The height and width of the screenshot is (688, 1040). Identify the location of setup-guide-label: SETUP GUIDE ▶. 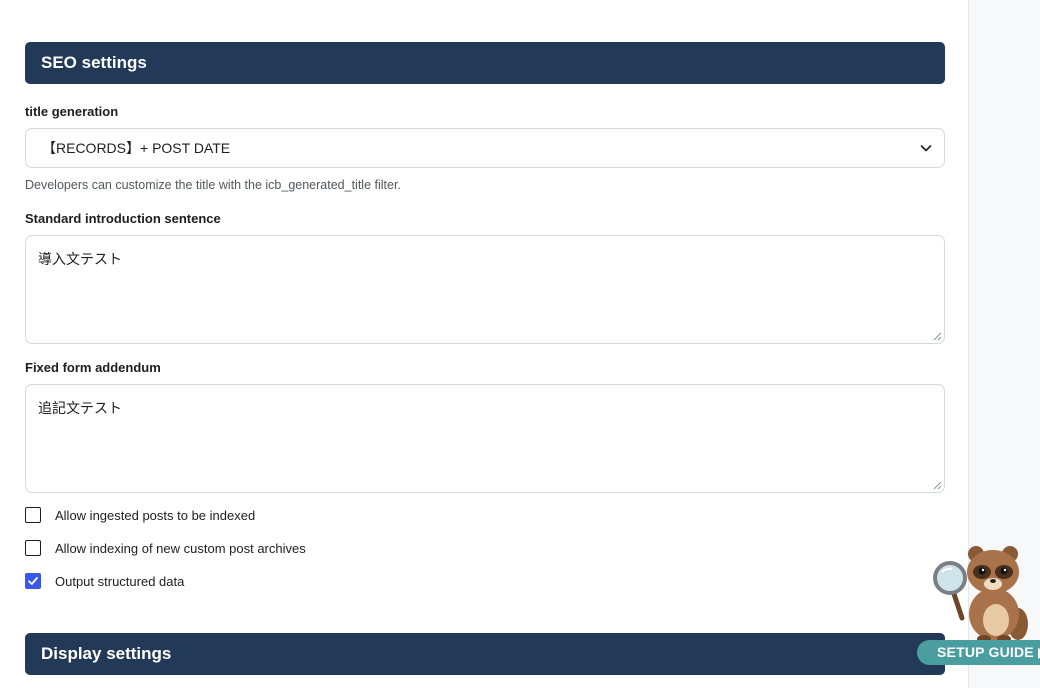
(988, 652).